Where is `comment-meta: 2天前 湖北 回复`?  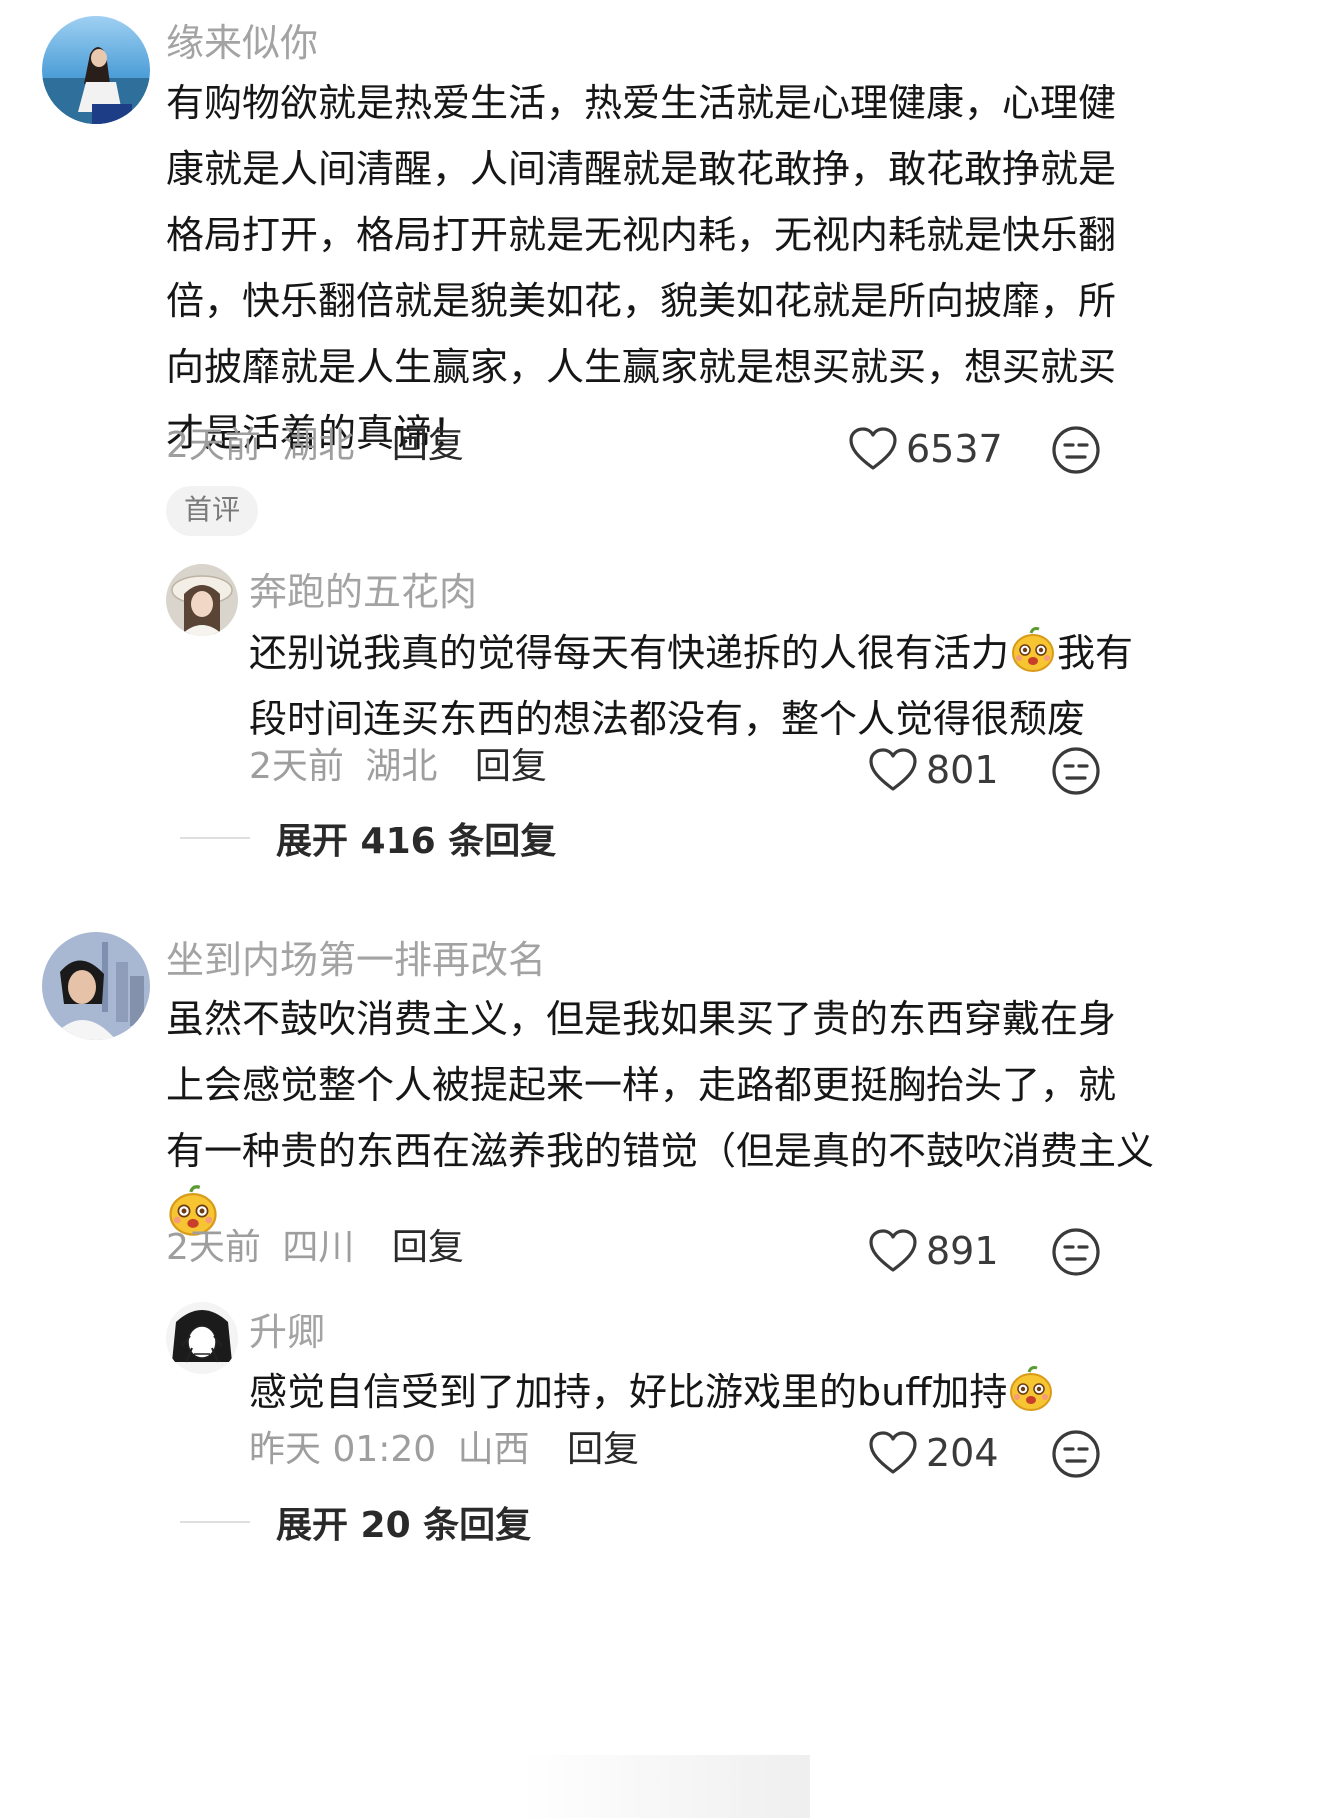
comment-meta: 2天前 湖北 回复 is located at coordinates (315, 446).